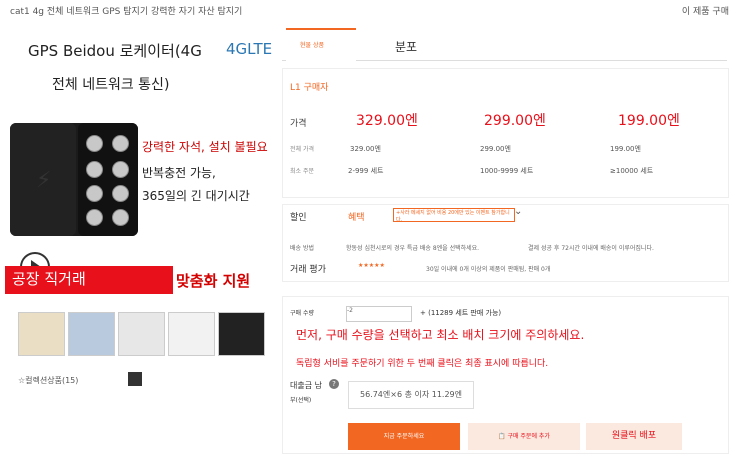 This screenshot has width=737, height=454. Describe the element at coordinates (115, 51) in the screenshot. I see `product-headline: GPS Beidou 로케이터(4G` at that location.